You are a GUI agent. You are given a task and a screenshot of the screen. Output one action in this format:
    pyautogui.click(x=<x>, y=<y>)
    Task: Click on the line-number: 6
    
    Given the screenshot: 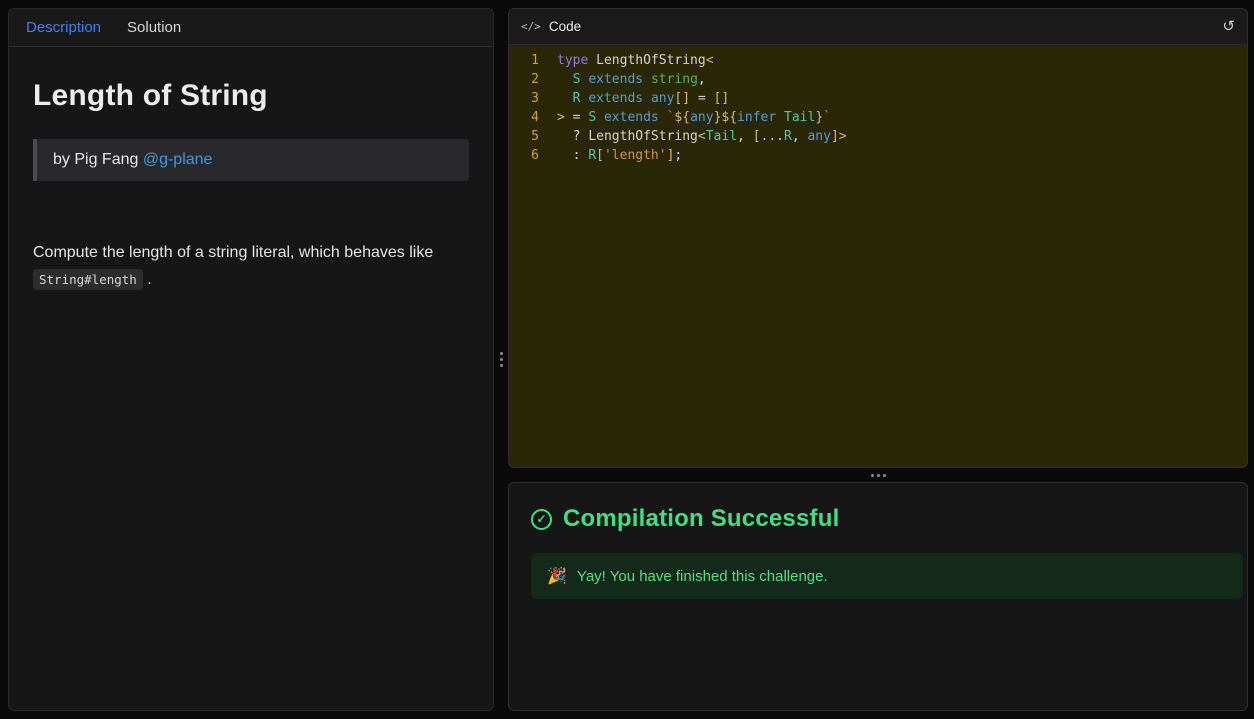 What is the action you would take?
    pyautogui.click(x=535, y=155)
    